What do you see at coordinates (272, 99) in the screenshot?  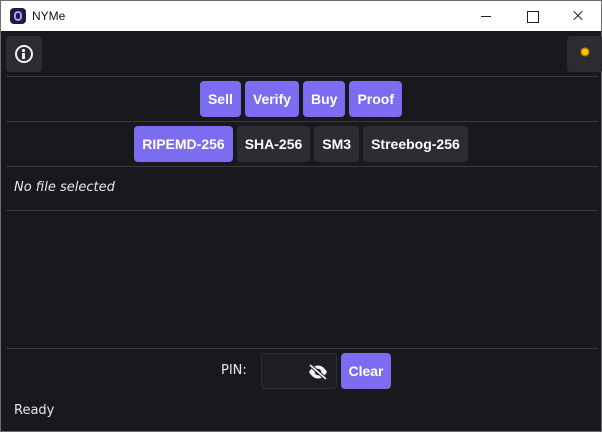 I see `verify-button: Verify` at bounding box center [272, 99].